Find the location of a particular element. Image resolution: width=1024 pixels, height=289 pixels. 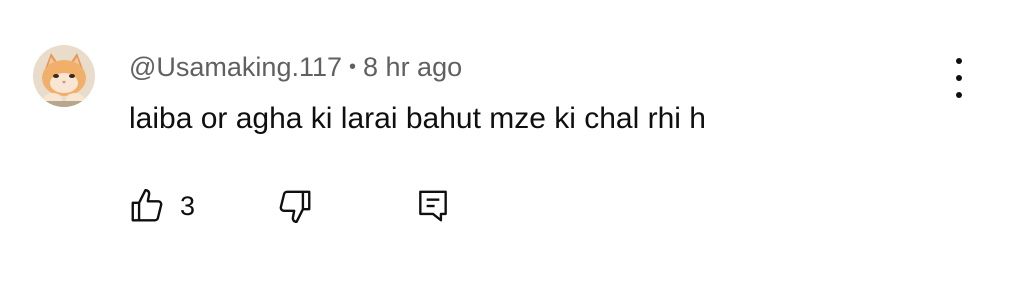

like-count: 3 is located at coordinates (188, 205).